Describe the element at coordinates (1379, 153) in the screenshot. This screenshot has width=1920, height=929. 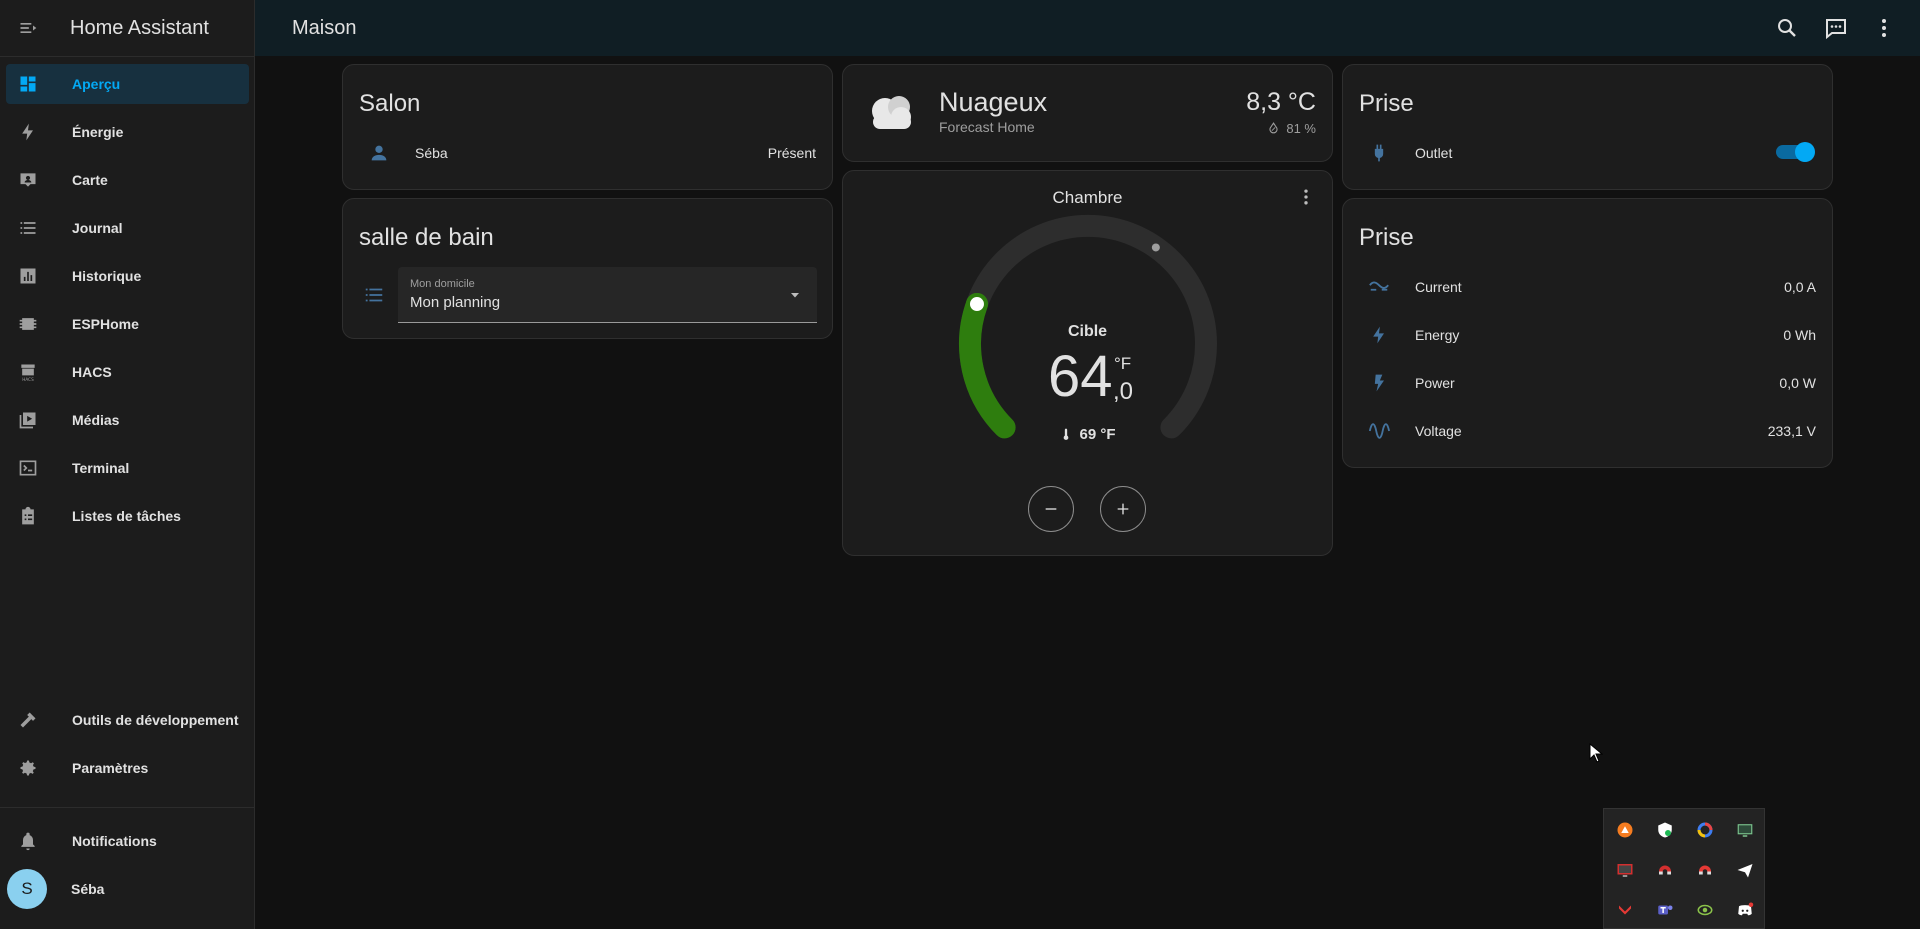
I see `power-plug-icon` at that location.